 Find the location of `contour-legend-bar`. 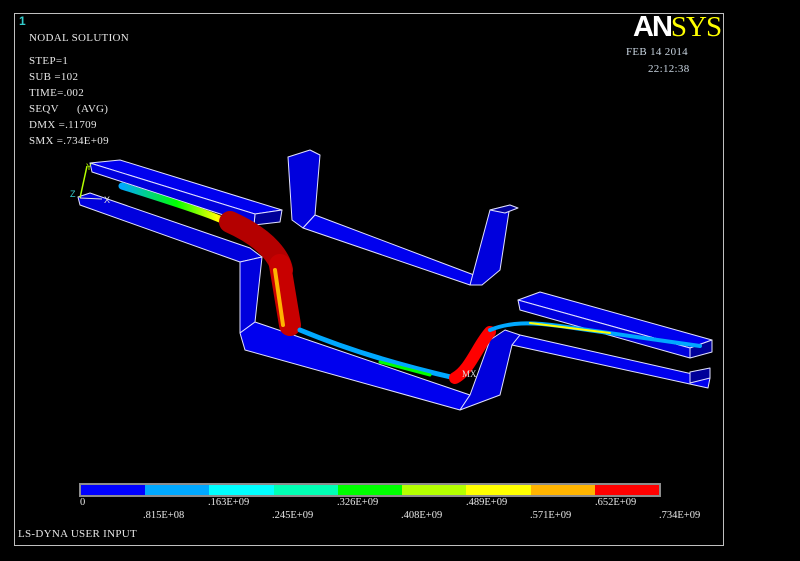

contour-legend-bar is located at coordinates (370, 490).